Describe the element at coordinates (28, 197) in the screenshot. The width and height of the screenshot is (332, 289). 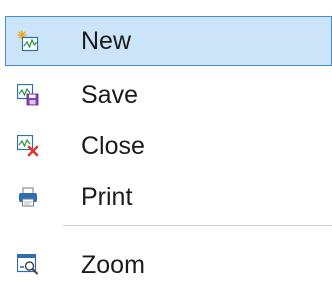
I see `print-icon` at that location.